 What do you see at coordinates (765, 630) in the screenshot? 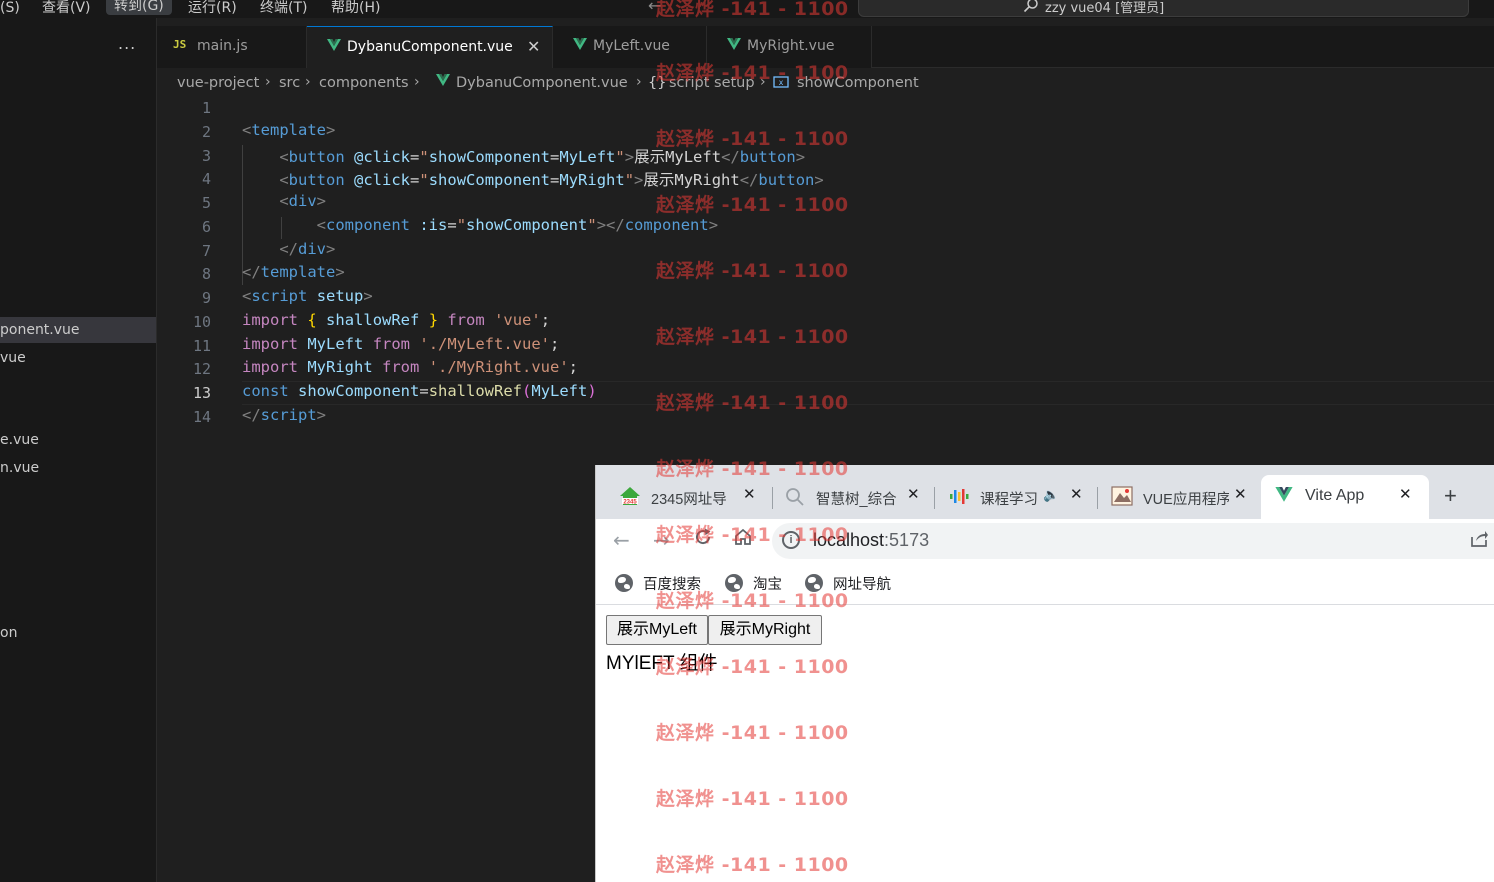
I see `show-myright-button: 展示MyRight` at bounding box center [765, 630].